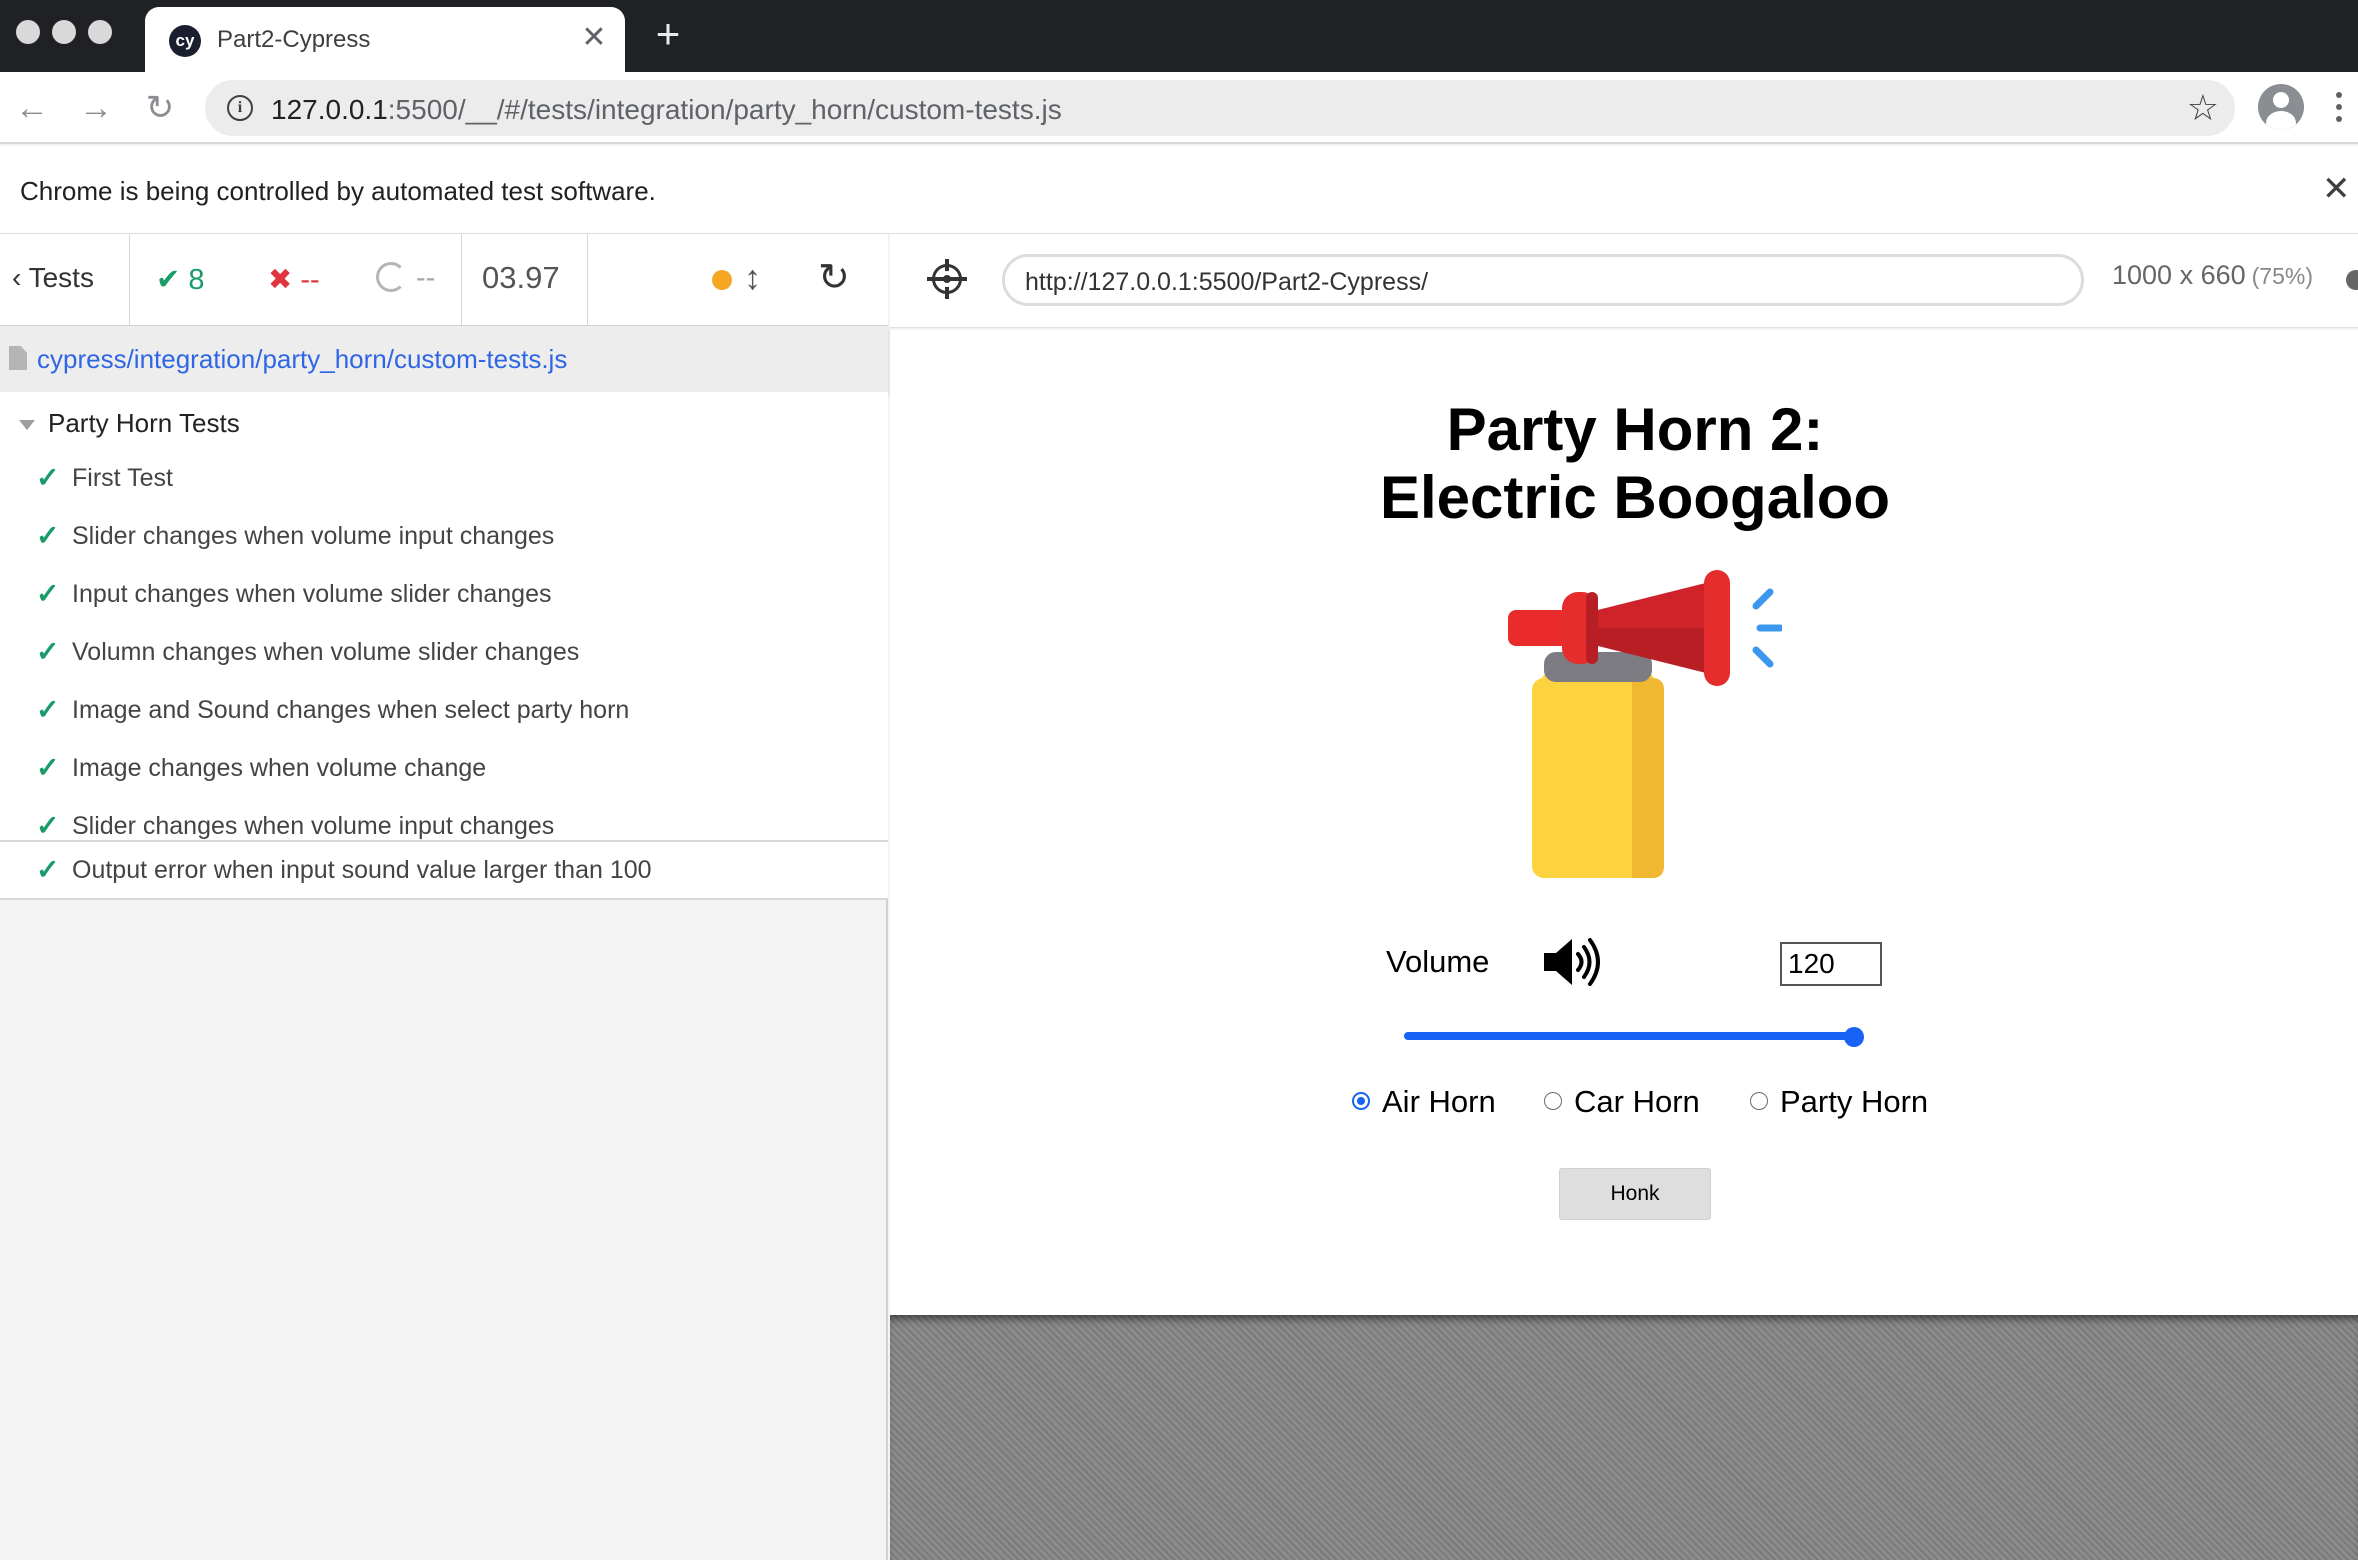 The width and height of the screenshot is (2358, 1560). I want to click on honk-button: Honk, so click(1635, 1194).